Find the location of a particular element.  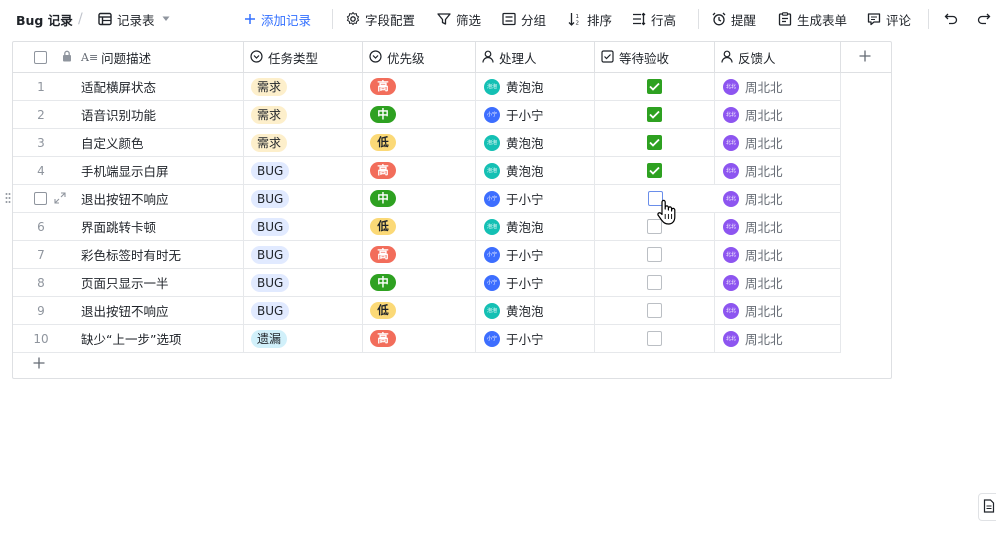

table-row: 2 语音识别功能 需求 中 小宁 于小宁 北北 周北北 is located at coordinates (427, 115).